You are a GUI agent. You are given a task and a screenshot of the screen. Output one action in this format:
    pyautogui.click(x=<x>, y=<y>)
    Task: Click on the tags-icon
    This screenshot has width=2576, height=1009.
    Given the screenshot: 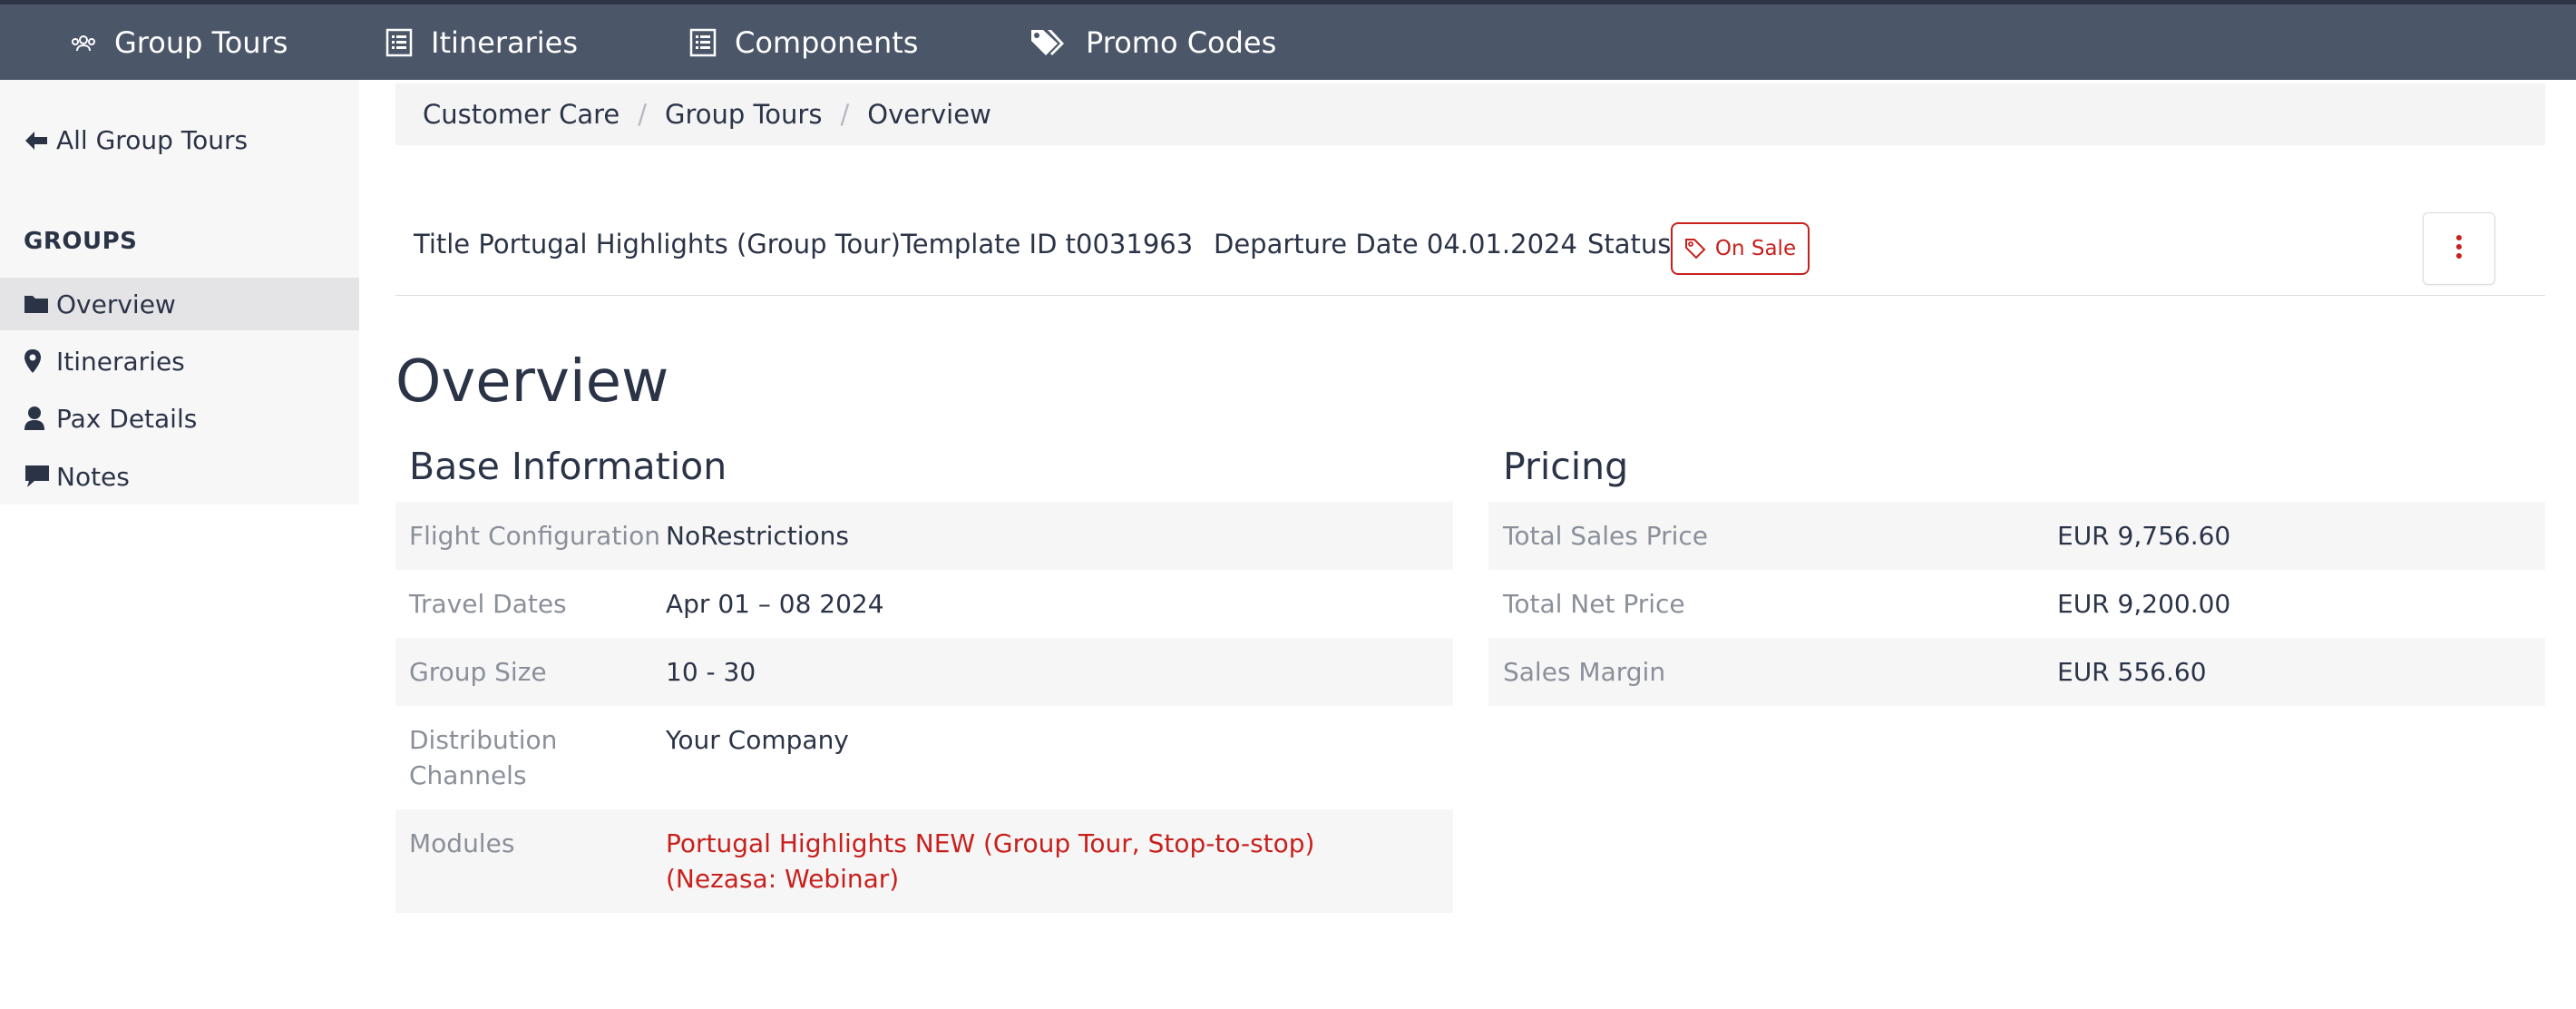 What is the action you would take?
    pyautogui.click(x=1048, y=43)
    